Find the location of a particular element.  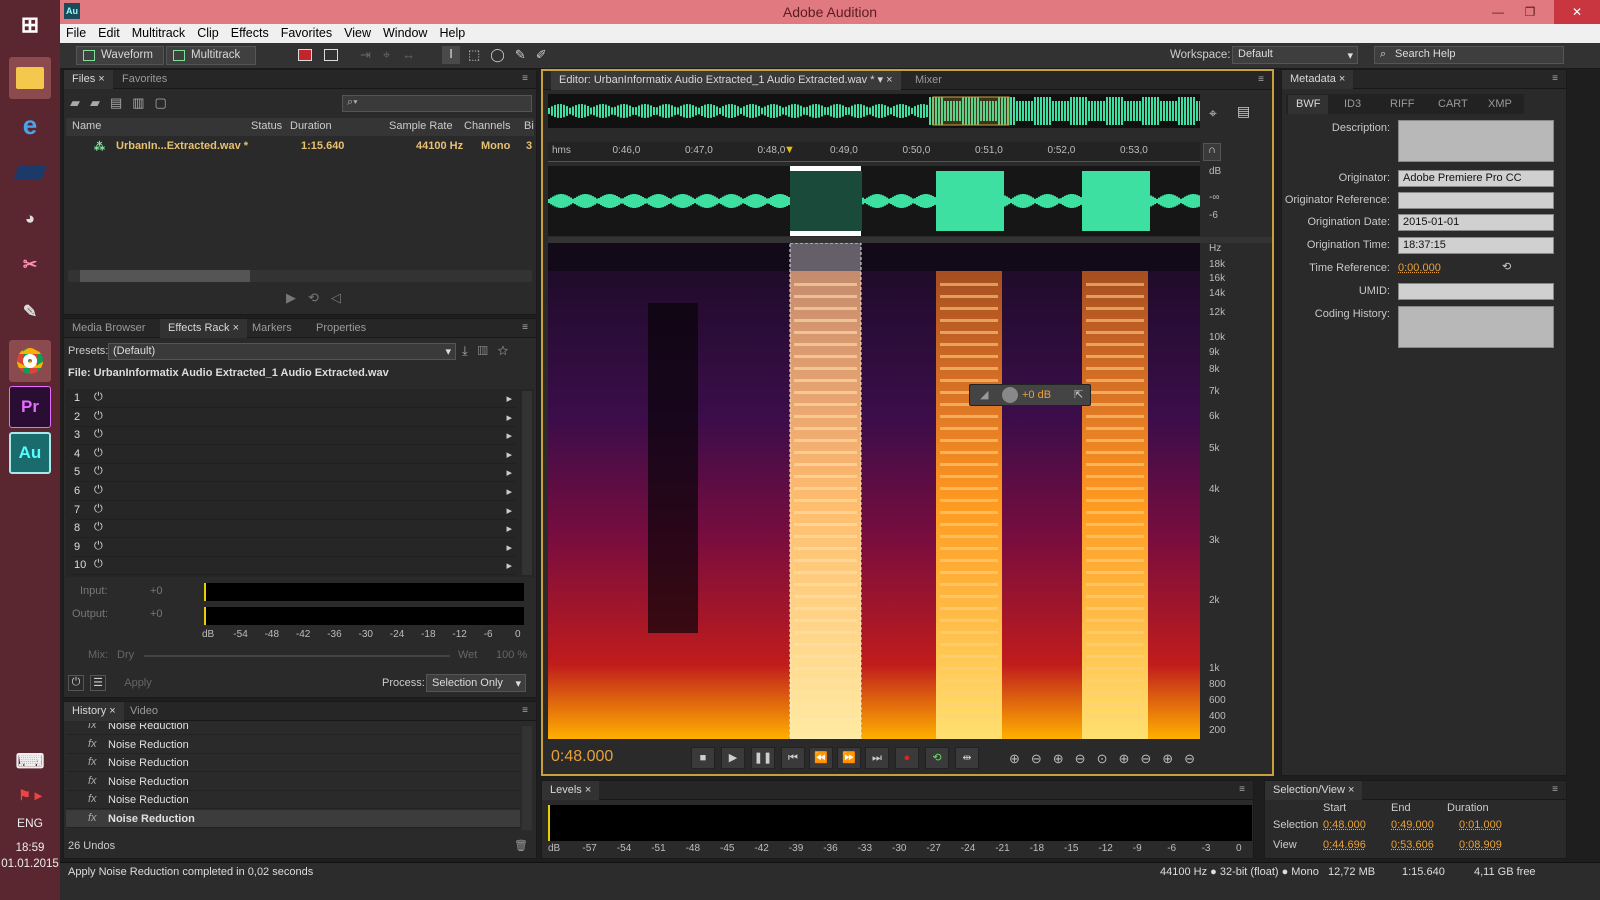

selection-duration: 0:01.000 is located at coordinates (1480, 825).